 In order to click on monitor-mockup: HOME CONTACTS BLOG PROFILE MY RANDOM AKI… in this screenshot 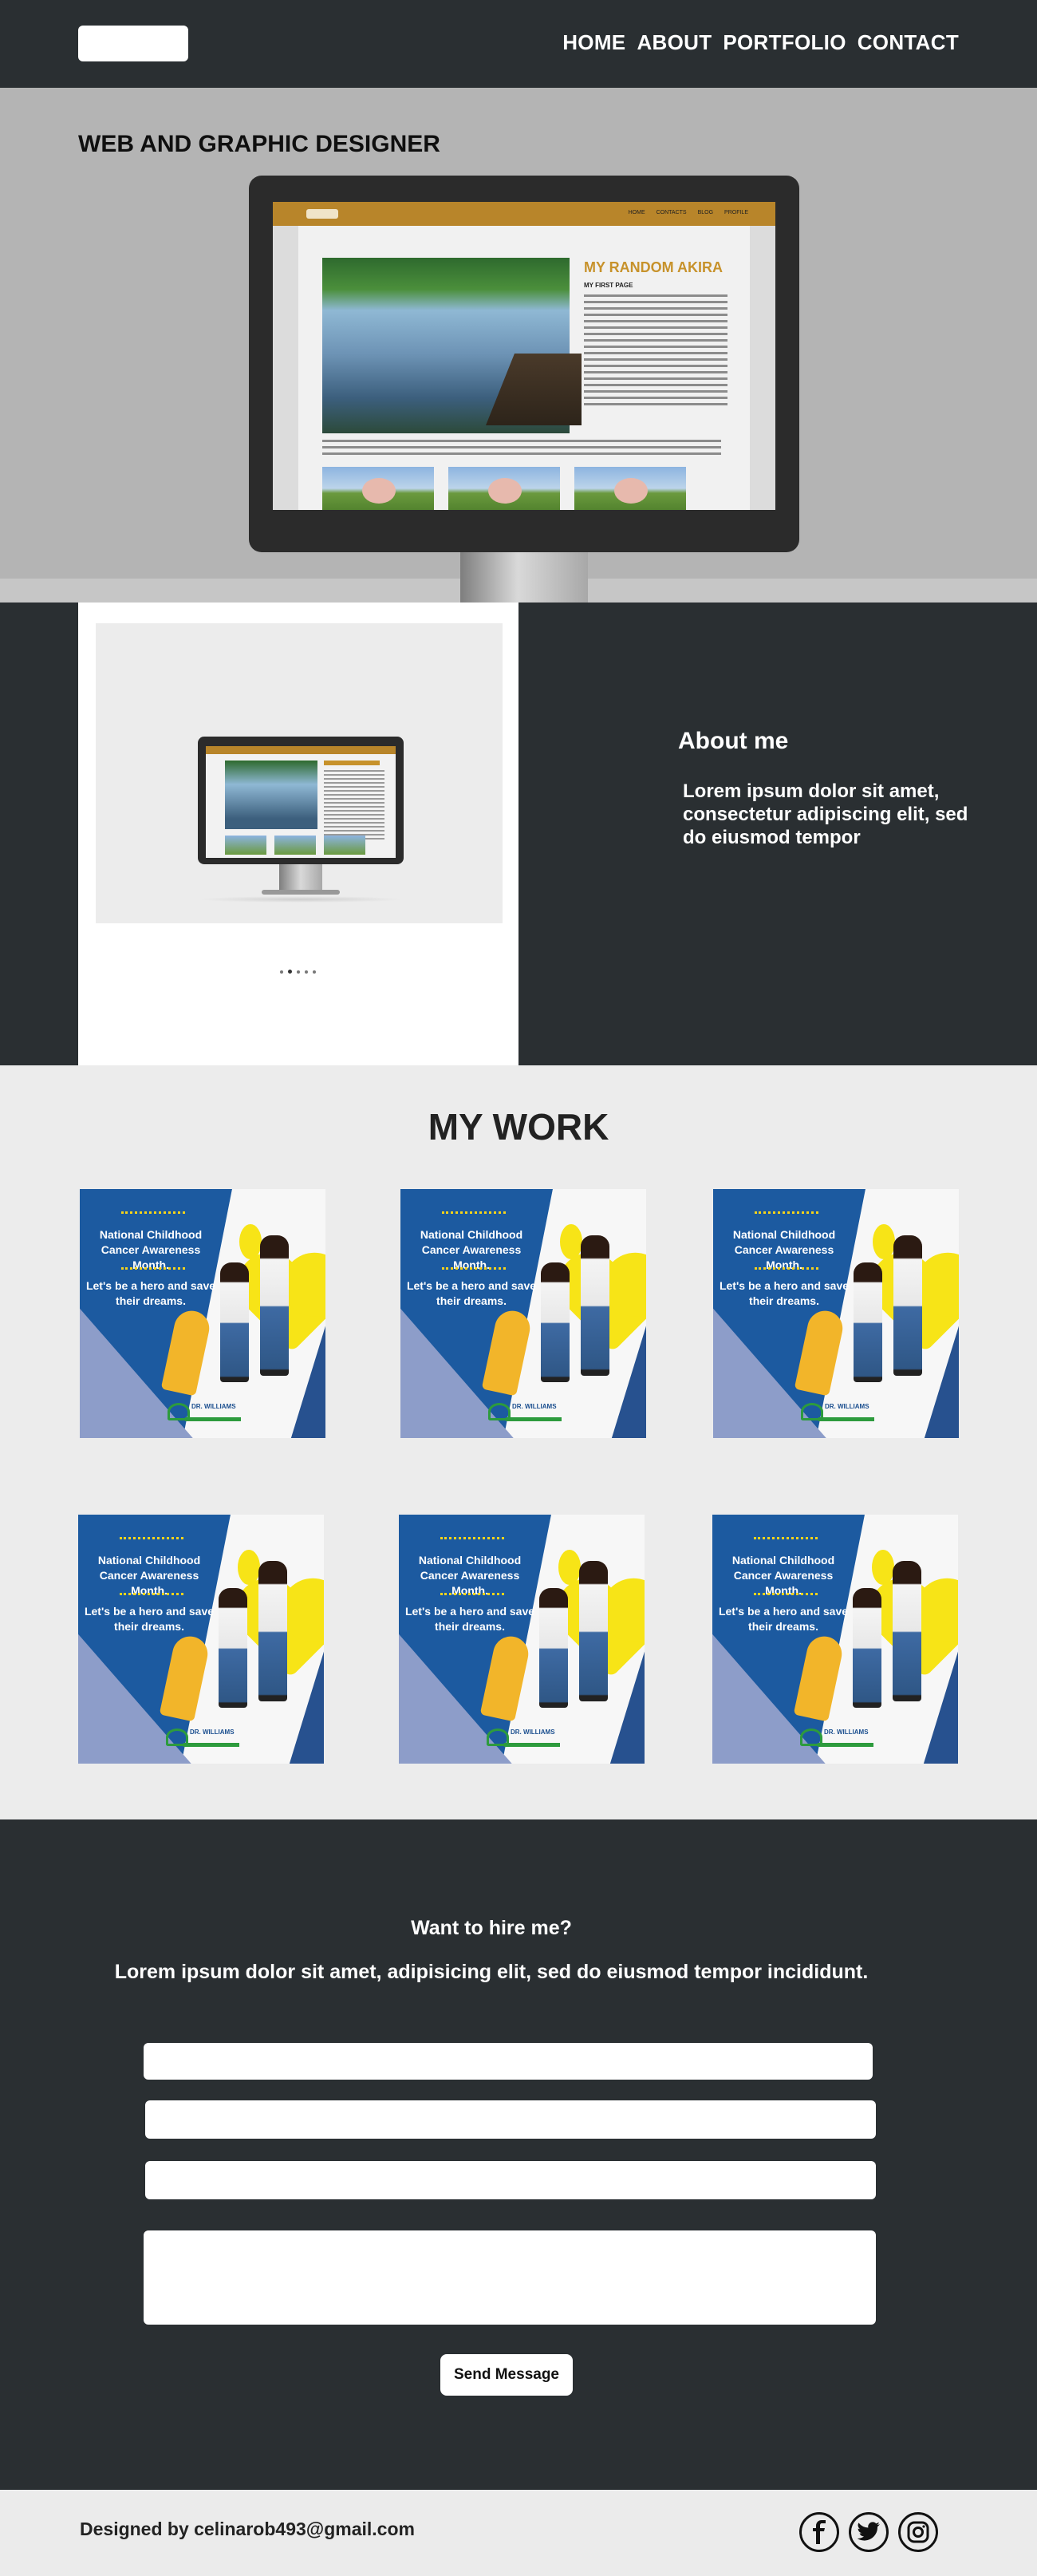, I will do `click(524, 404)`.